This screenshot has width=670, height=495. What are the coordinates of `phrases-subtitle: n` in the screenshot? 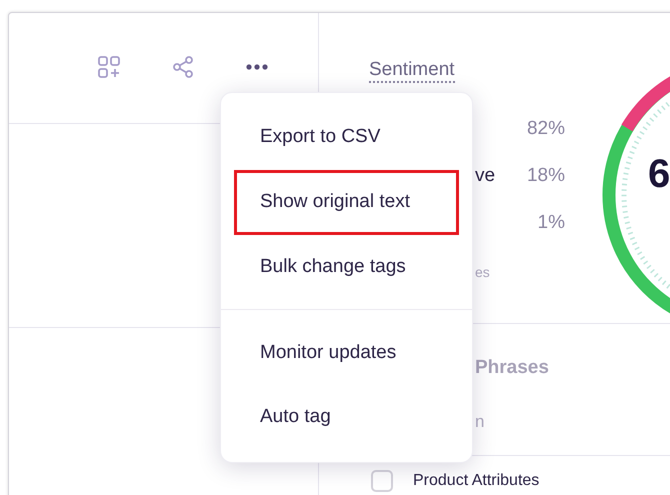 It's located at (479, 421).